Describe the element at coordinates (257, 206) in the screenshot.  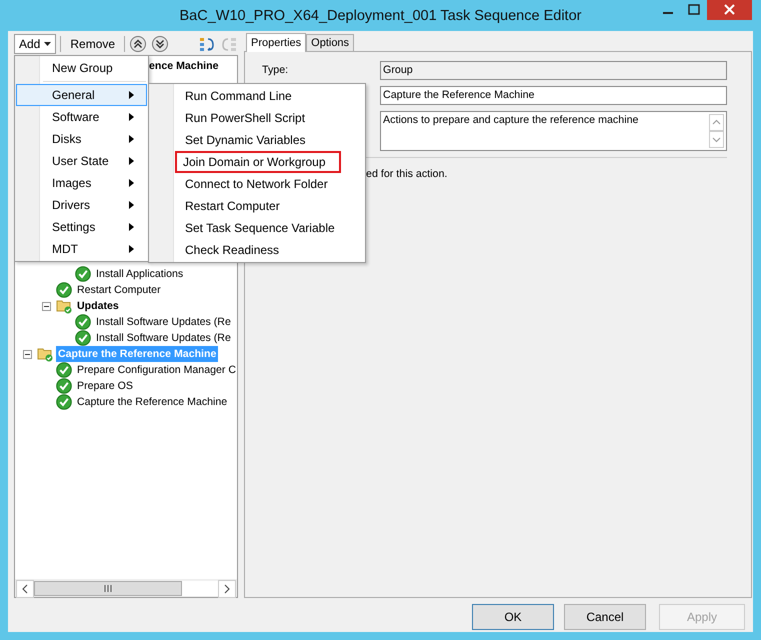
I see `menu-item: Restart Computer` at that location.